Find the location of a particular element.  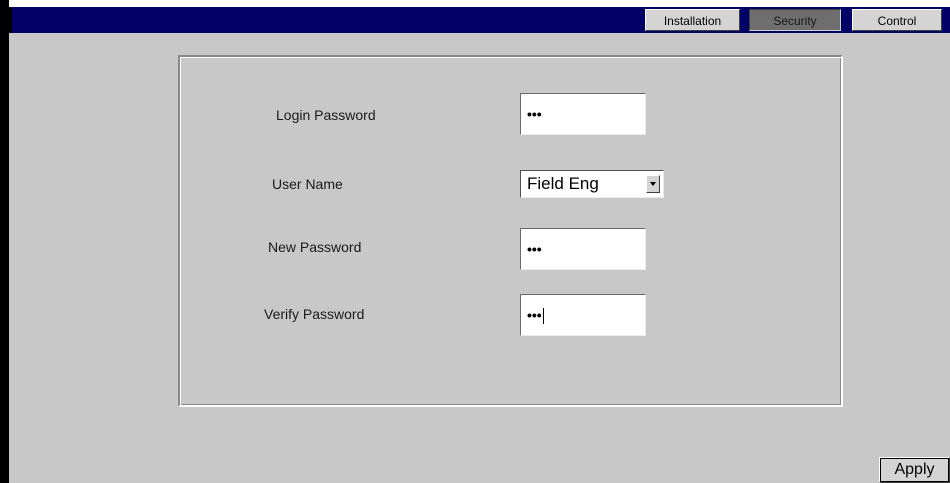

new-password-label: New Password is located at coordinates (315, 247).